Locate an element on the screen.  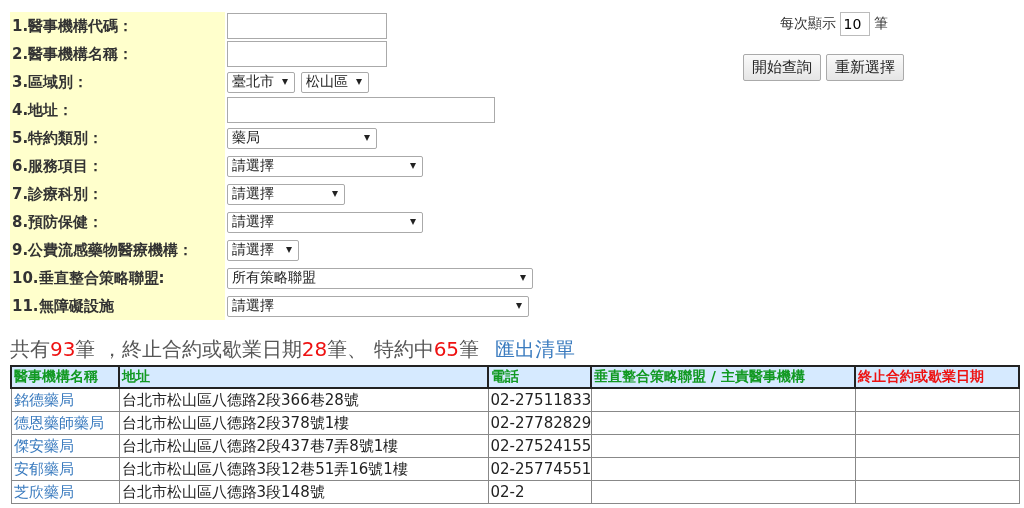
institution-link: 傑安藥局 is located at coordinates (65, 446).